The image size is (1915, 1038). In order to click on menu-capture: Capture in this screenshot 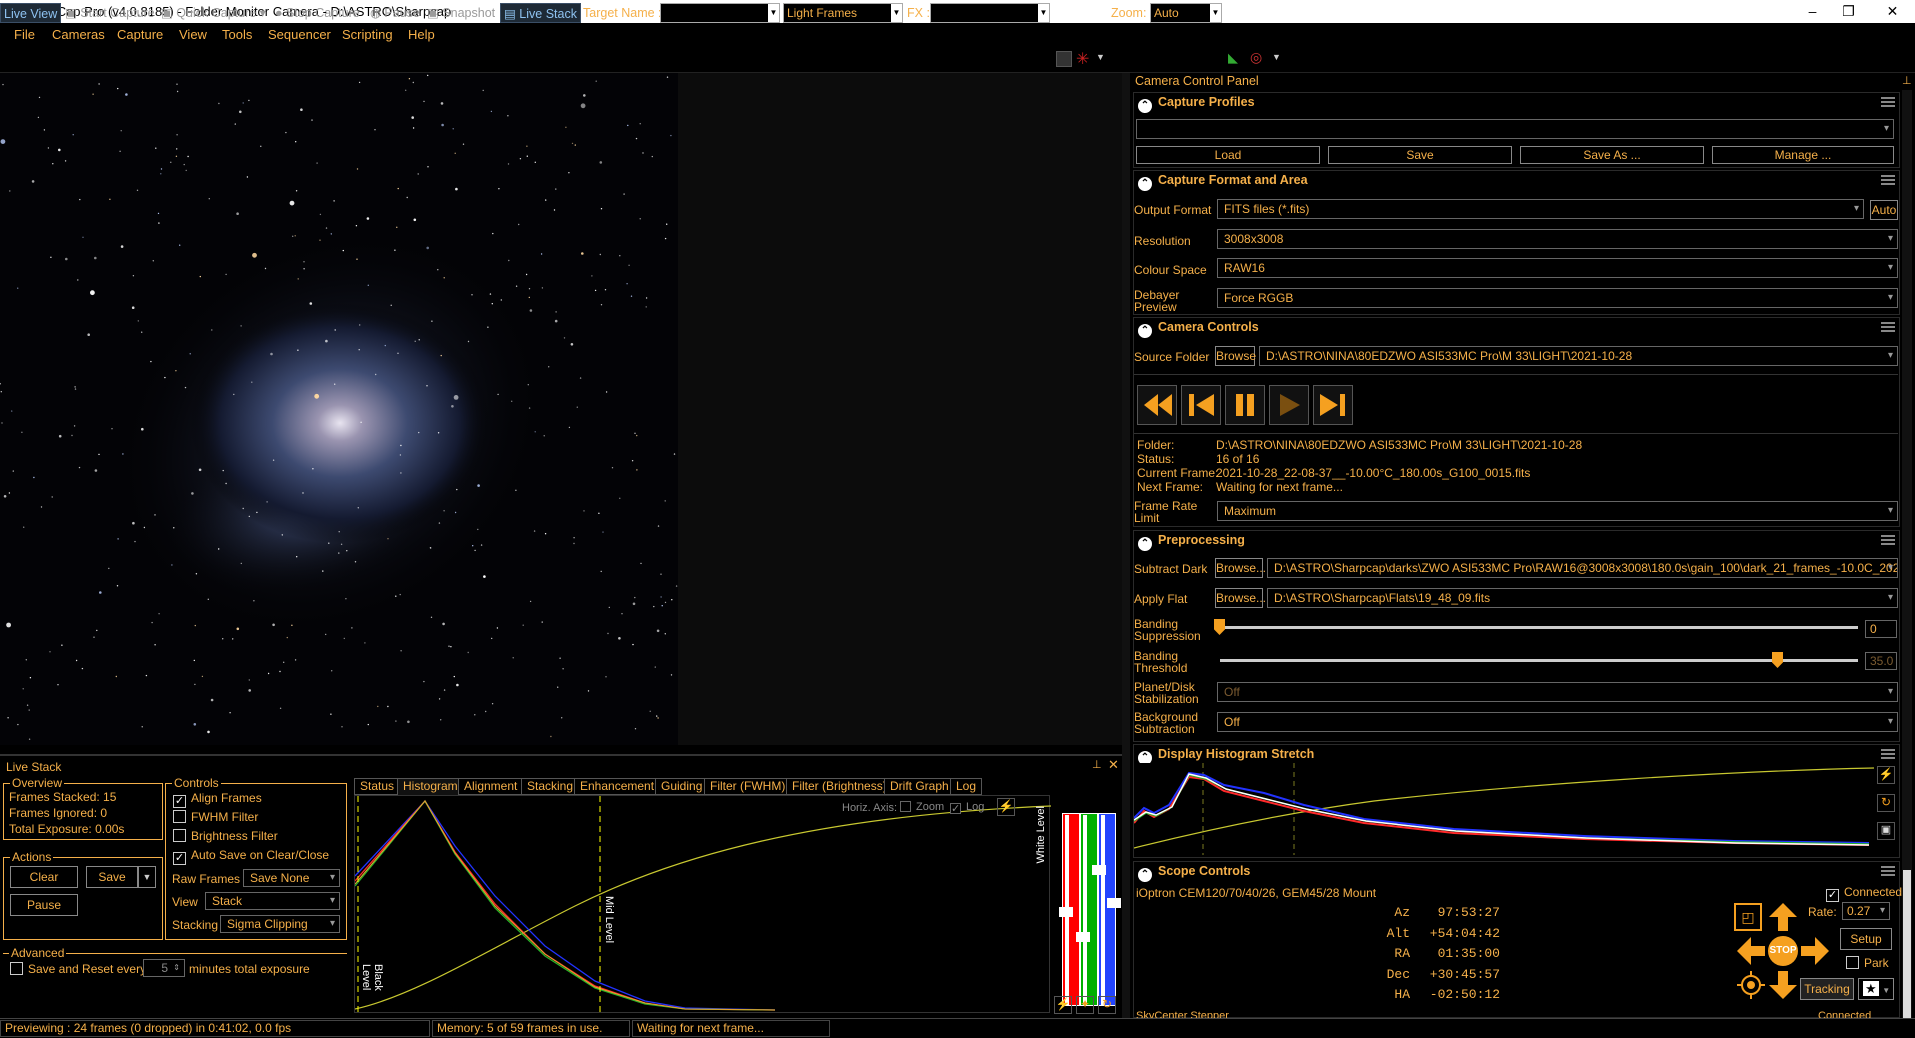, I will do `click(140, 34)`.